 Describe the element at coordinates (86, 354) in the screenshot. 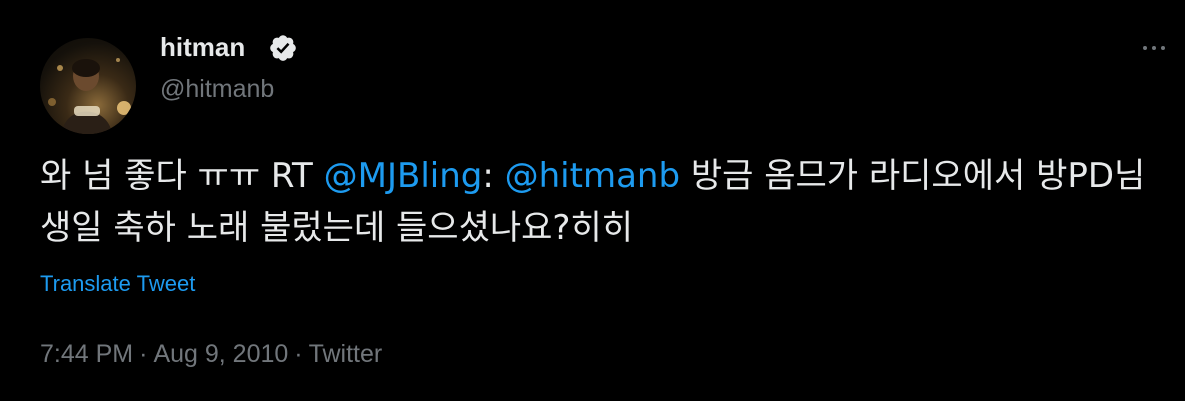

I see `tweet-time: 7:44 PM` at that location.